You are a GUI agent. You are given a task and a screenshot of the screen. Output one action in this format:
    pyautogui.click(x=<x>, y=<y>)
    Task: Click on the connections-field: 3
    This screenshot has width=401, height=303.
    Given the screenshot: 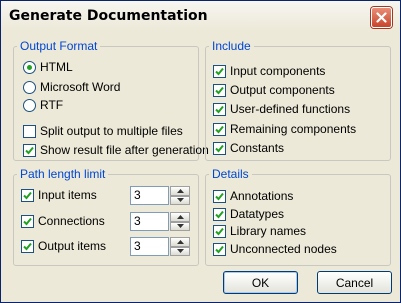 What is the action you would take?
    pyautogui.click(x=149, y=221)
    